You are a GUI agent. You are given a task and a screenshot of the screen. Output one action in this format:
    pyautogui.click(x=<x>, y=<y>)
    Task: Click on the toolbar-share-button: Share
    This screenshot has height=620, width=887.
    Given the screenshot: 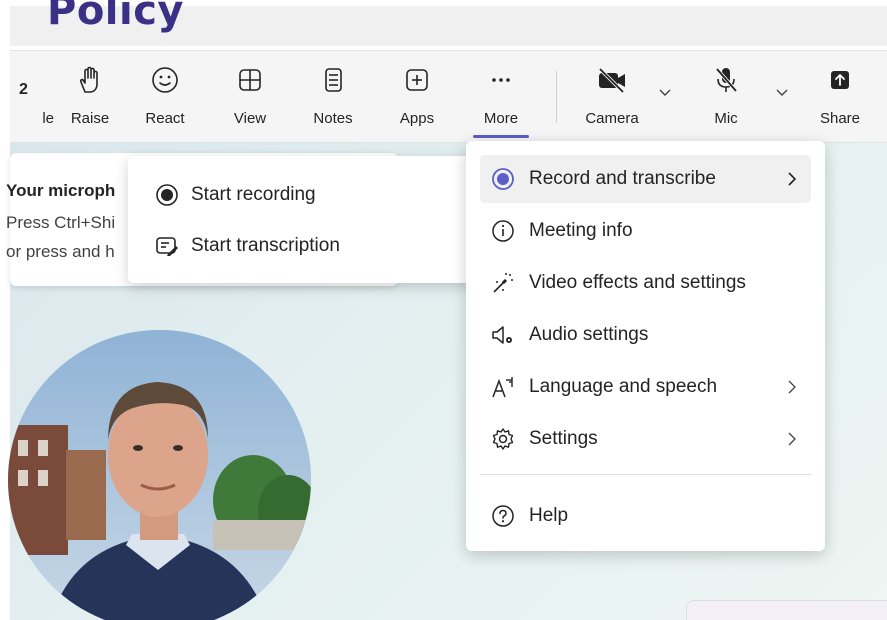 What is the action you would take?
    pyautogui.click(x=840, y=100)
    